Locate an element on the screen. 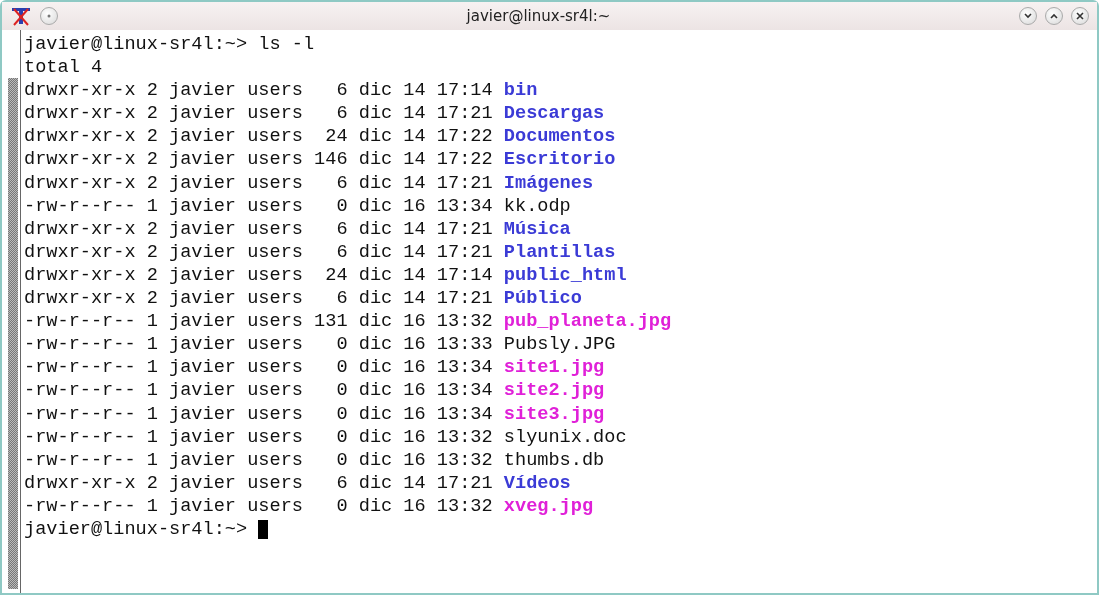 The width and height of the screenshot is (1099, 595). close-button is located at coordinates (1080, 16).